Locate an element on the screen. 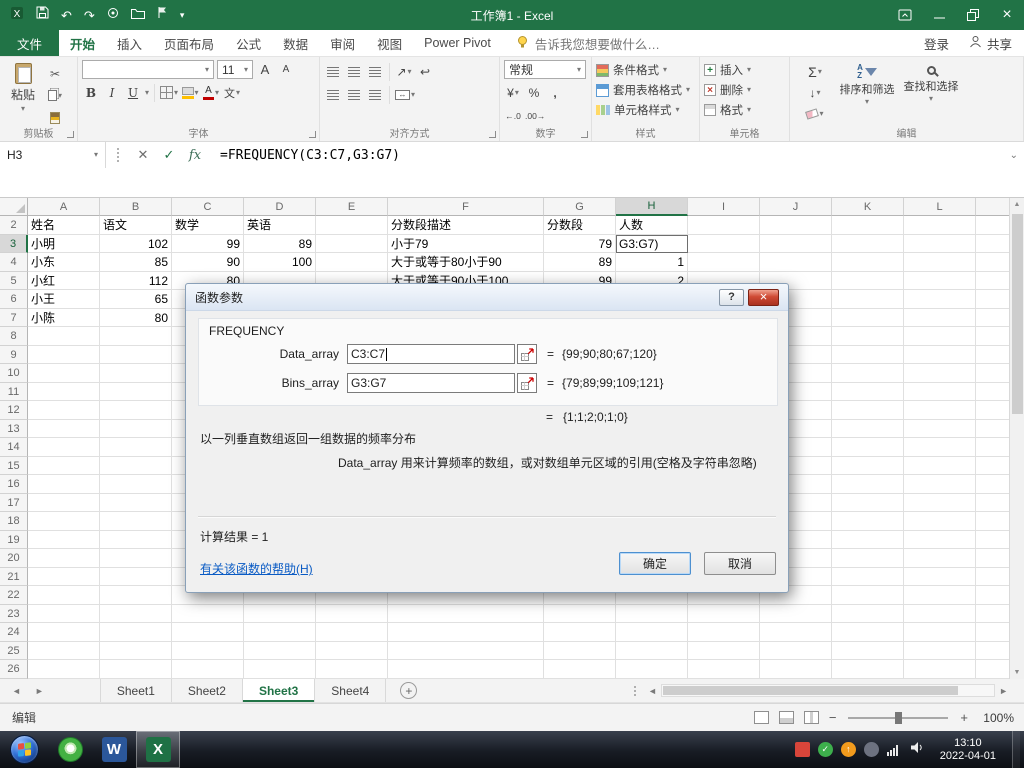 The width and height of the screenshot is (1024, 768). copy-button: ▾ is located at coordinates (55, 95).